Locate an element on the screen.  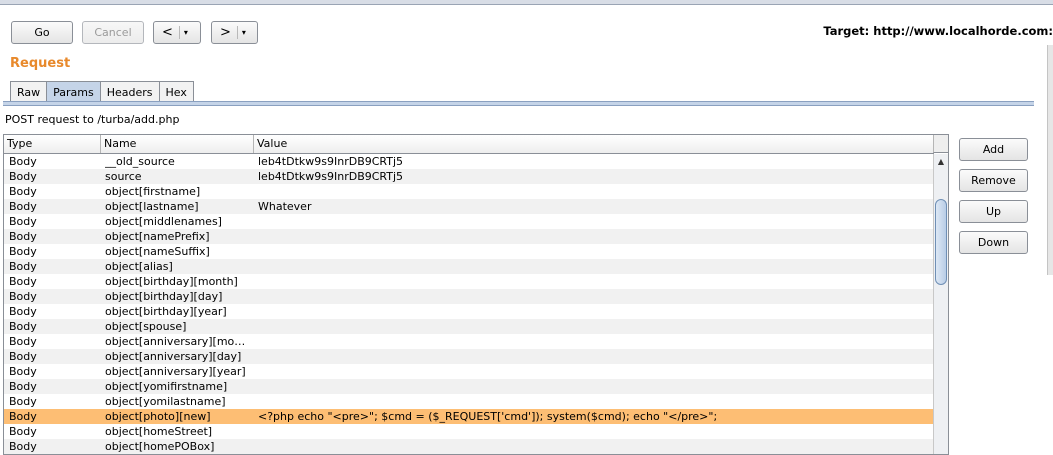
table-row: Body object[anniversary][year] is located at coordinates (469, 371).